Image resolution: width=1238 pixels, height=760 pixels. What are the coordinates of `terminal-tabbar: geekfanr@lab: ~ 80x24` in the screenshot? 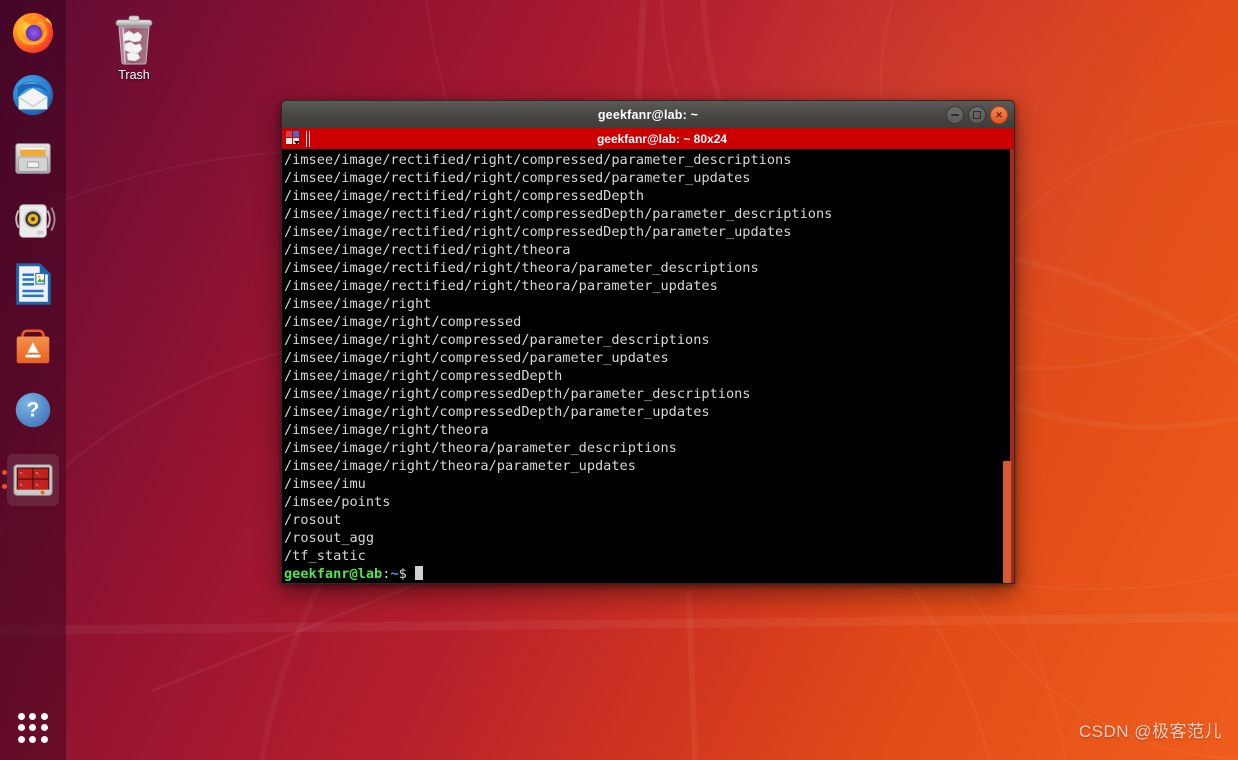 It's located at (648, 138).